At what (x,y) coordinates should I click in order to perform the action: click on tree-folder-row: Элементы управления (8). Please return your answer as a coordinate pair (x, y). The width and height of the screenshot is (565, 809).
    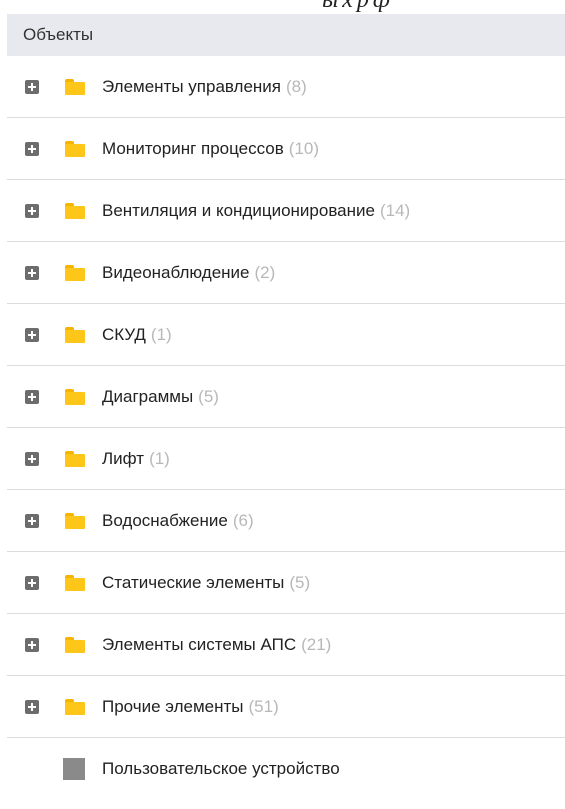
    Looking at the image, I should click on (286, 87).